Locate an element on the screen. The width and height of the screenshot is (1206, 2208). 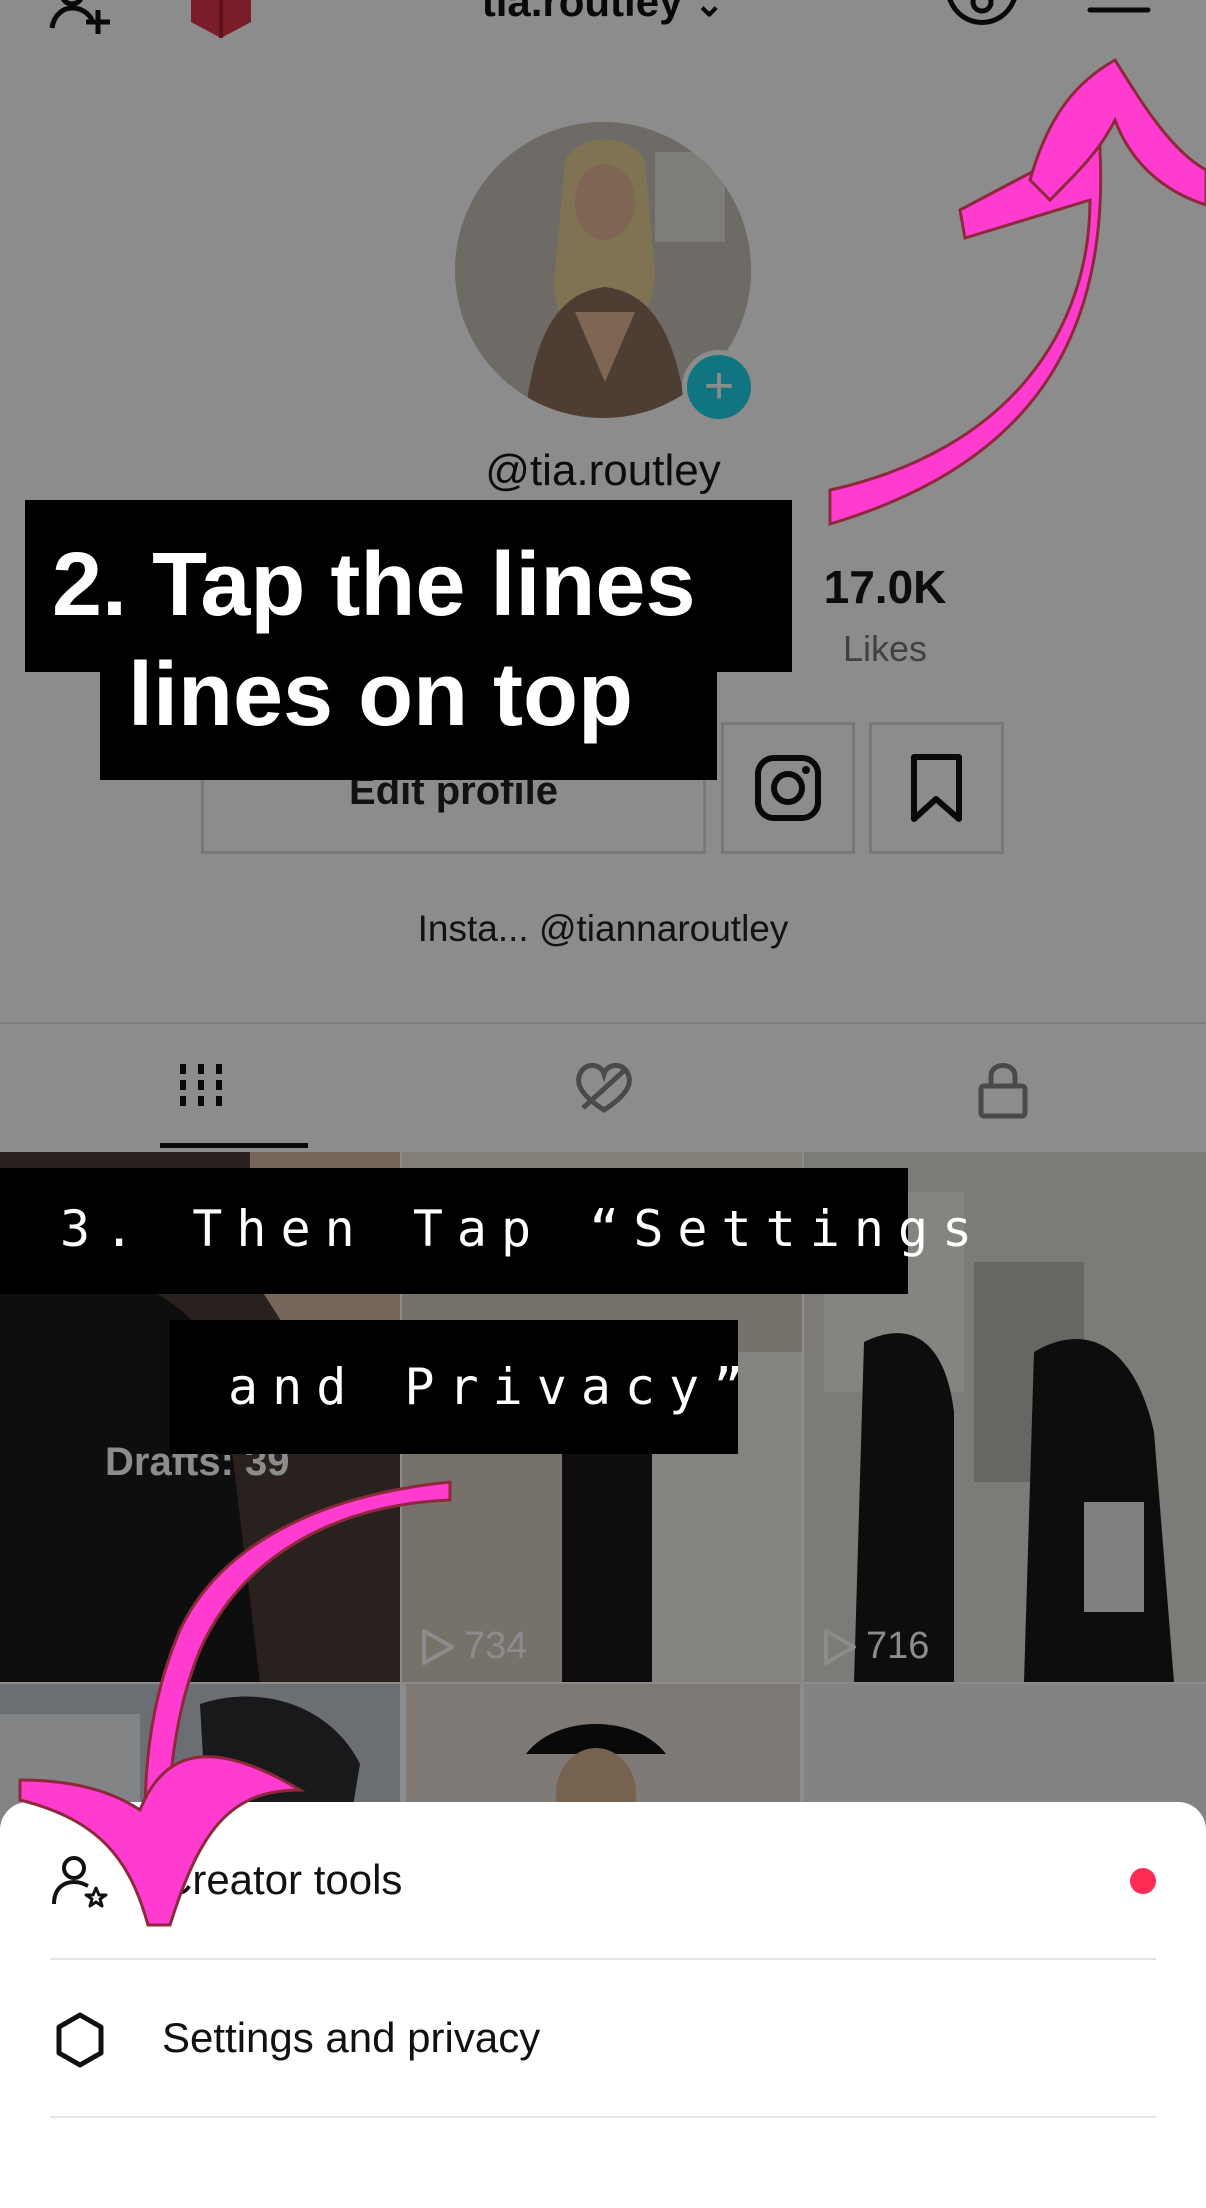
creator-tools-icon is located at coordinates (80, 1882).